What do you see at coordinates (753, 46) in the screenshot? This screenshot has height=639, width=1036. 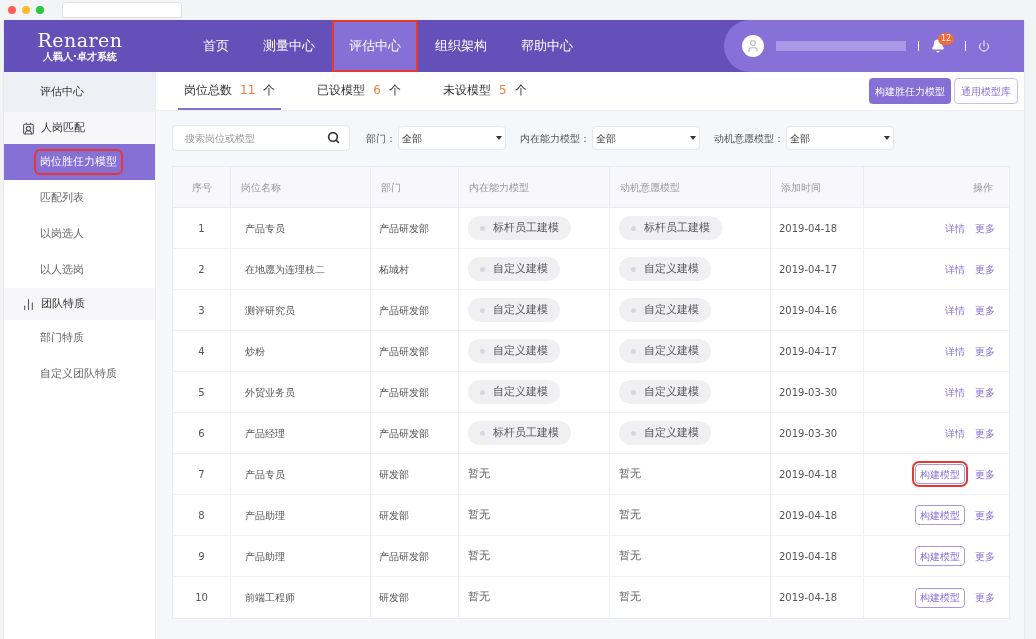 I see `avatar-icon` at bounding box center [753, 46].